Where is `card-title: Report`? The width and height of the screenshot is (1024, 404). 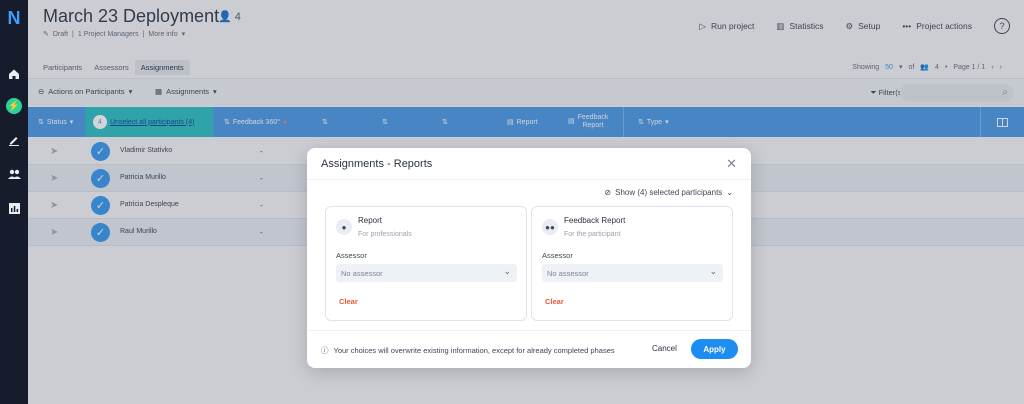 card-title: Report is located at coordinates (370, 220).